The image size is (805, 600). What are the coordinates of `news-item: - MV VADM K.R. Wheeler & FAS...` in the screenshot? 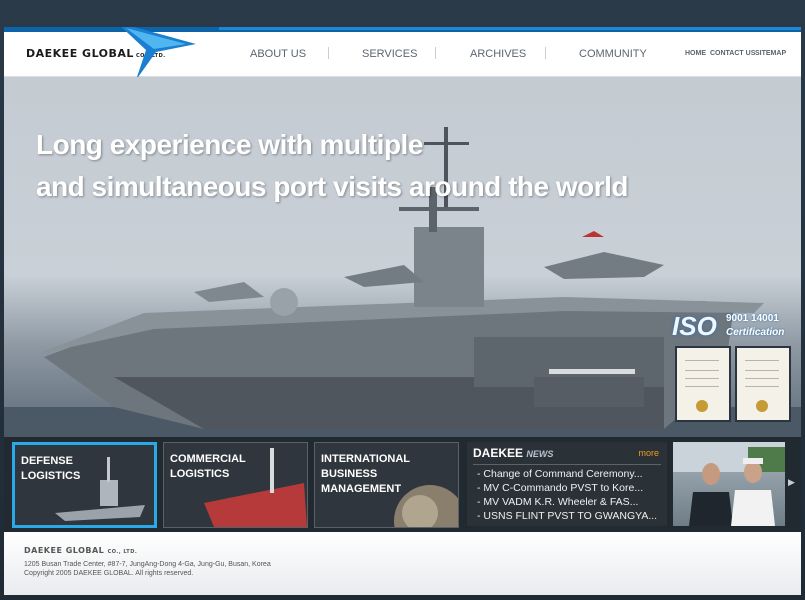 It's located at (557, 502).